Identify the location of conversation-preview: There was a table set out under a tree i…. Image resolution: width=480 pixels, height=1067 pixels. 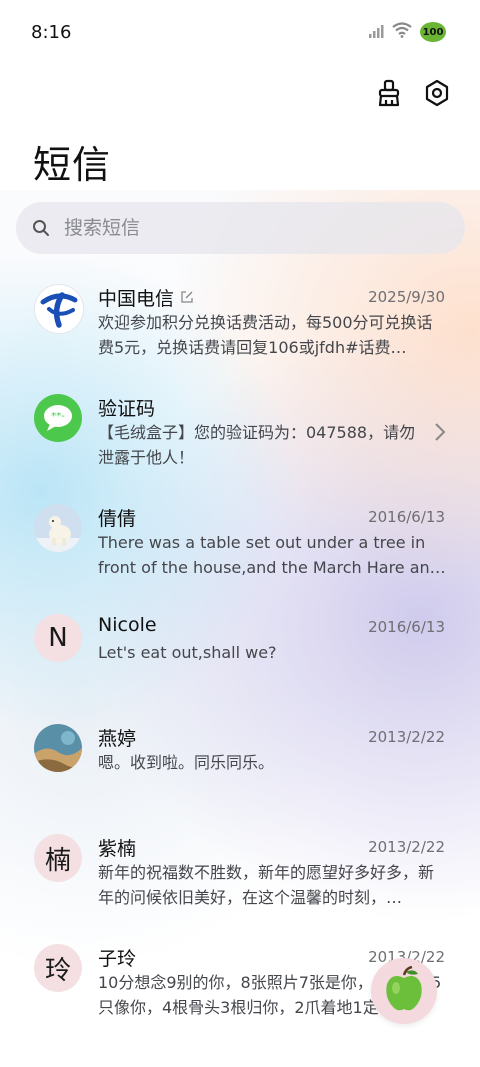
(272, 555).